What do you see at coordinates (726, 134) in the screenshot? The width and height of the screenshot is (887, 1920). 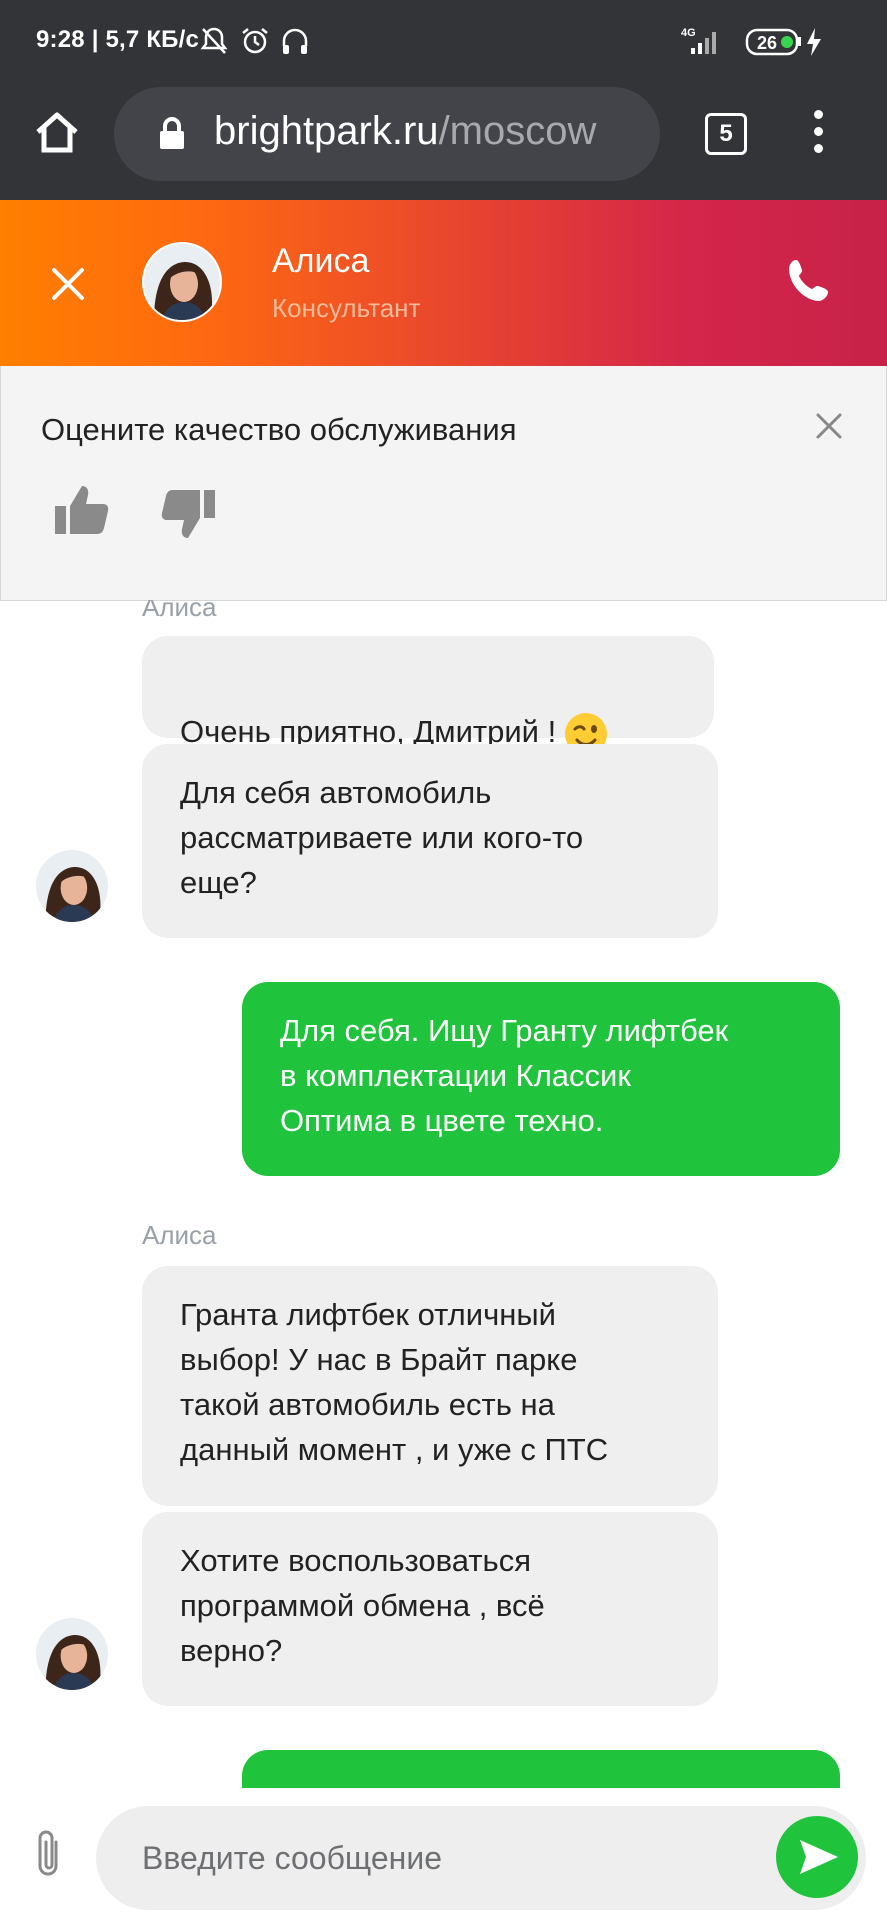 I see `tabs-count-button: 5` at bounding box center [726, 134].